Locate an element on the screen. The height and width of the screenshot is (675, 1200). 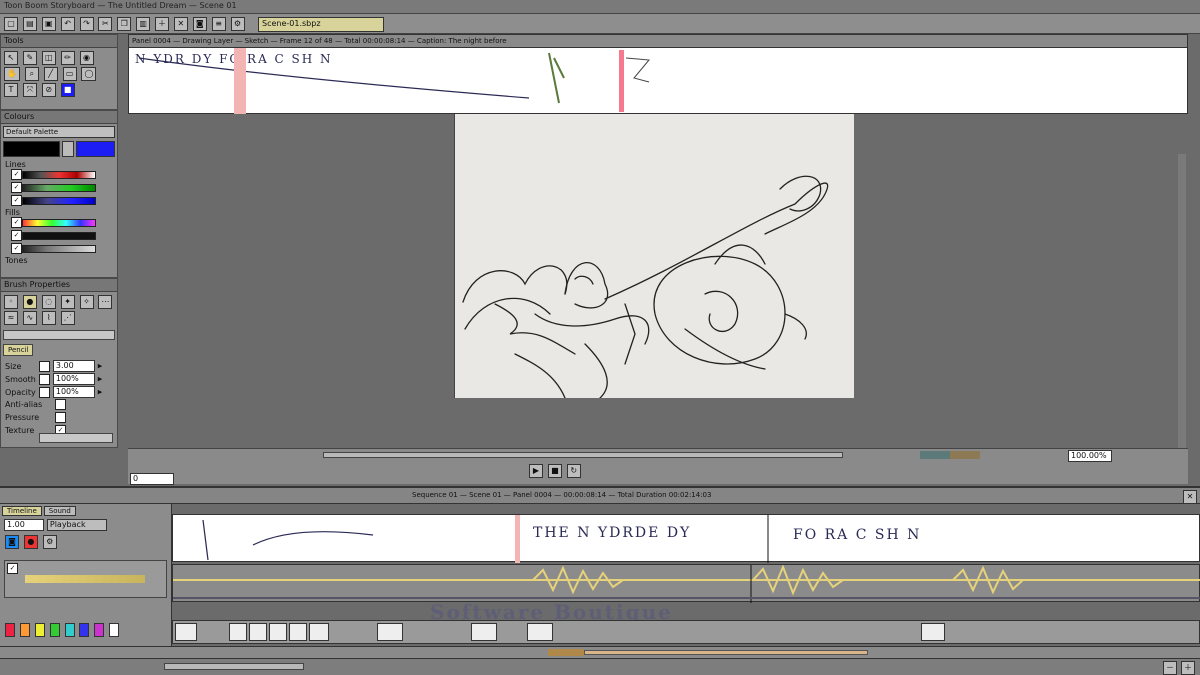
stop-icon: ■ is located at coordinates (554, 471).